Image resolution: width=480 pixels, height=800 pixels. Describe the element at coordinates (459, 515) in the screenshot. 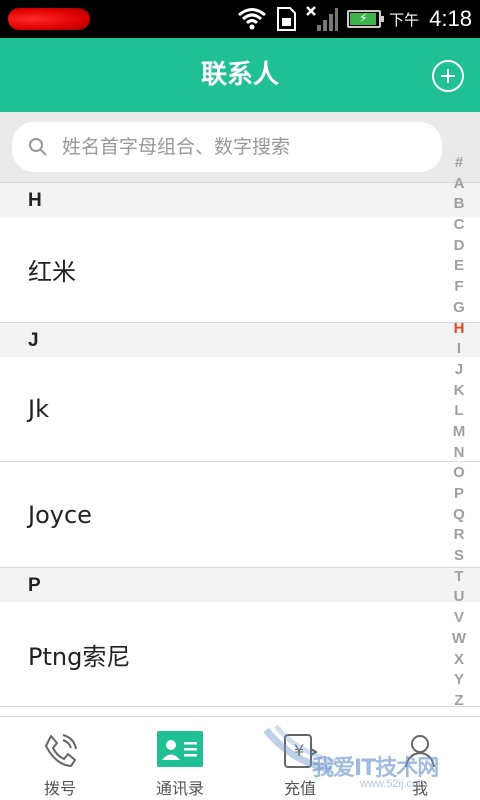

I see `index-letter-q: Q` at that location.